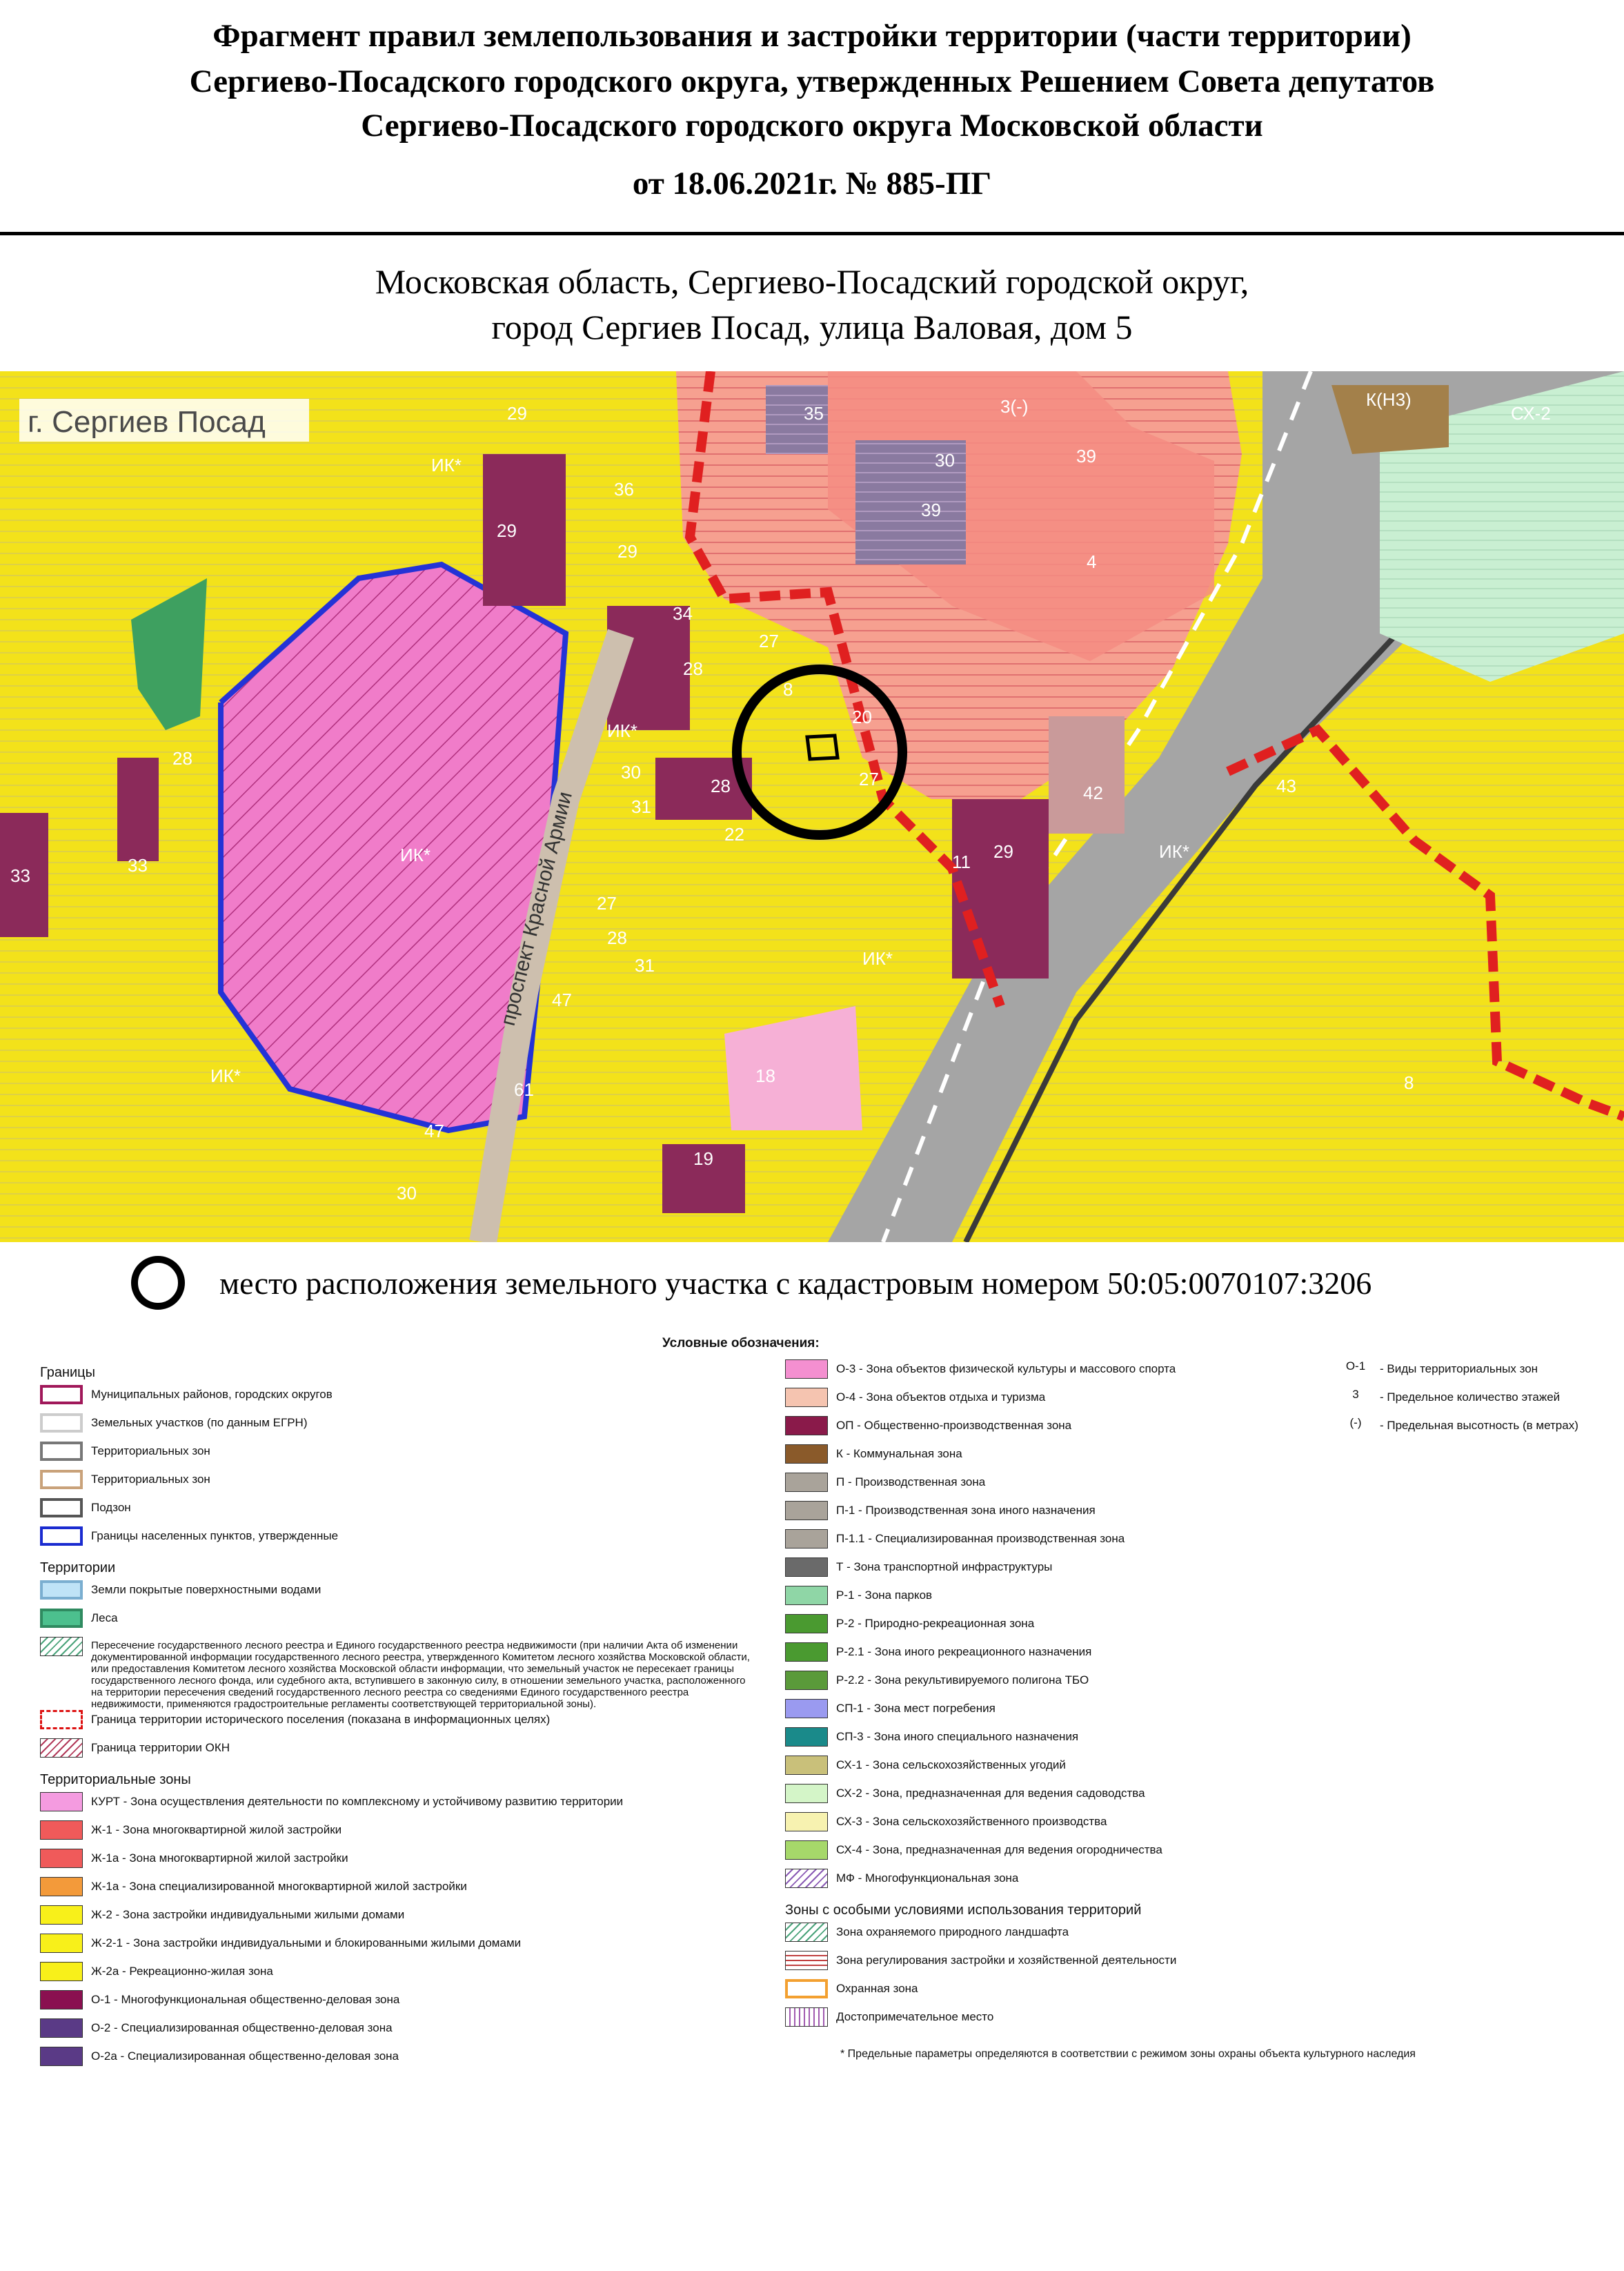 This screenshot has width=1624, height=2271. I want to click on zone-label: 47, so click(562, 1000).